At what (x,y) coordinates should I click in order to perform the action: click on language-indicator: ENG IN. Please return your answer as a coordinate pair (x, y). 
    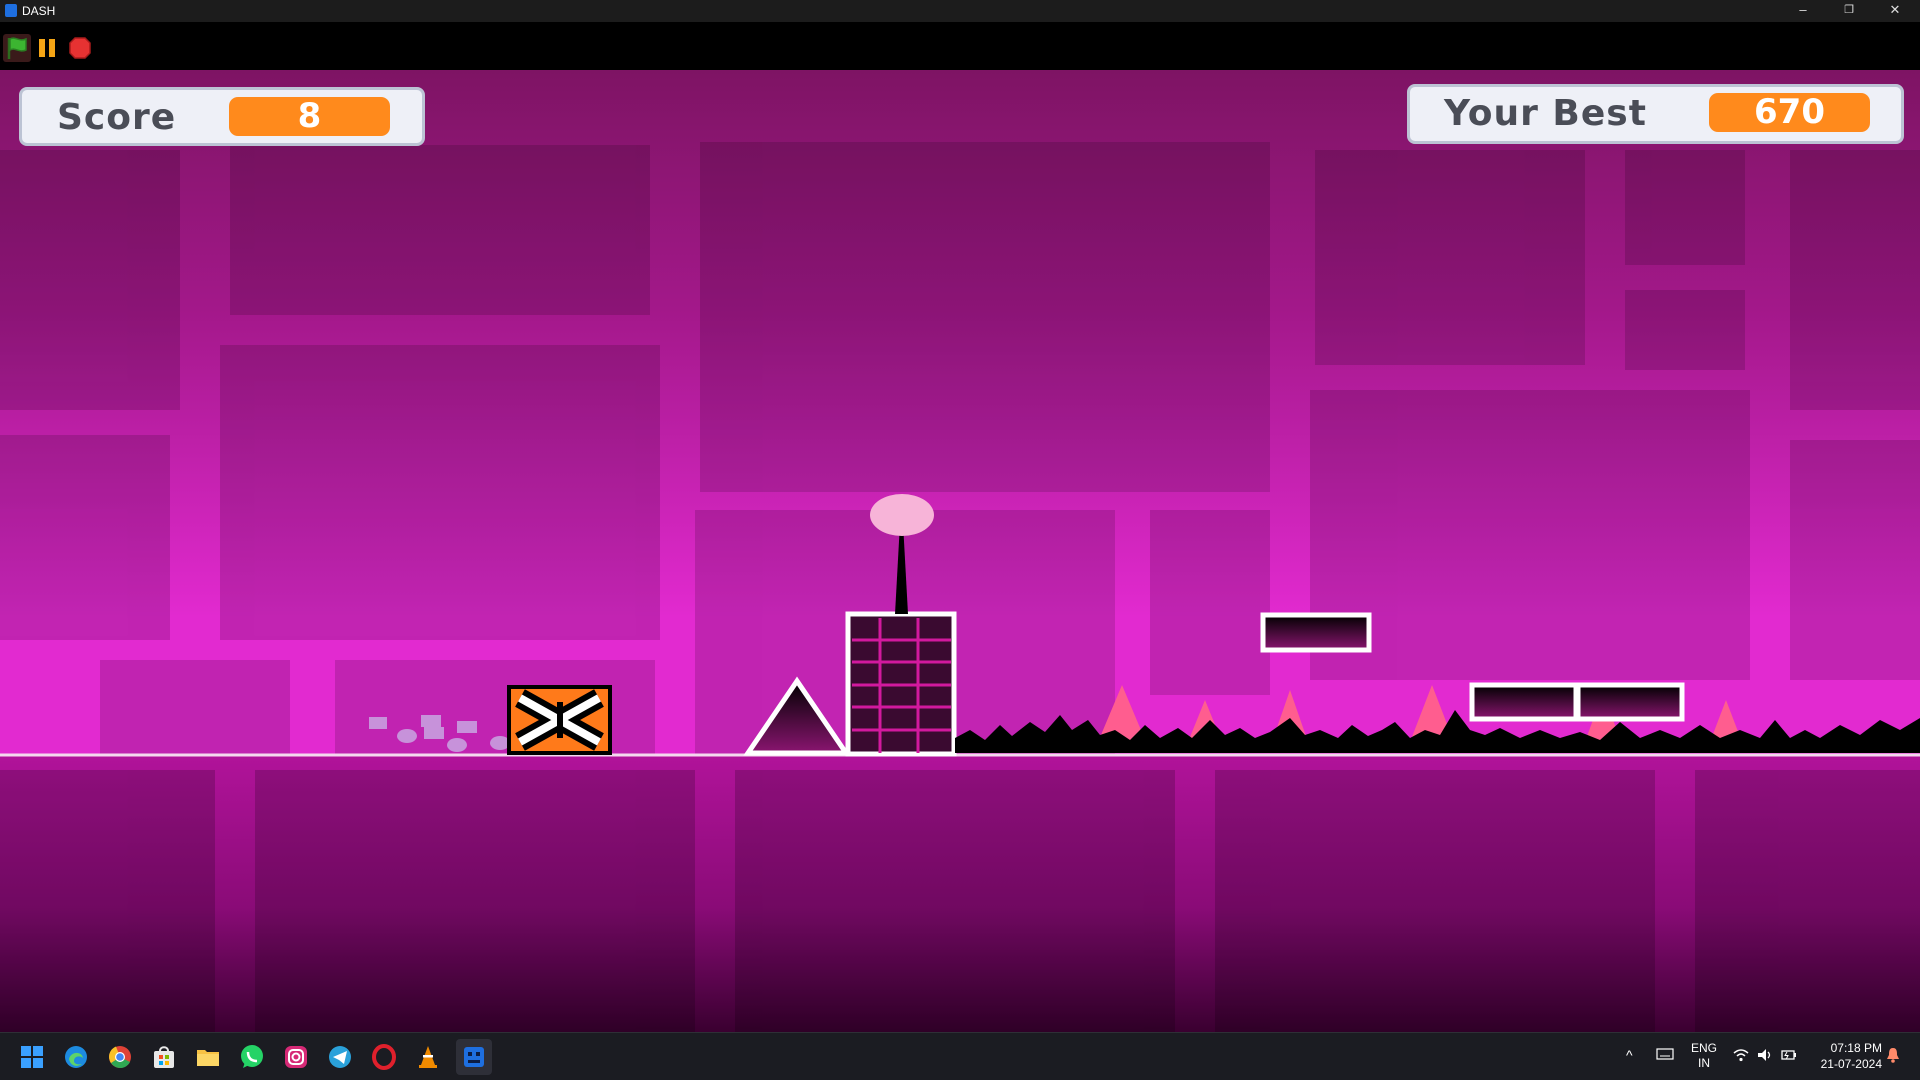
    Looking at the image, I should click on (1704, 1056).